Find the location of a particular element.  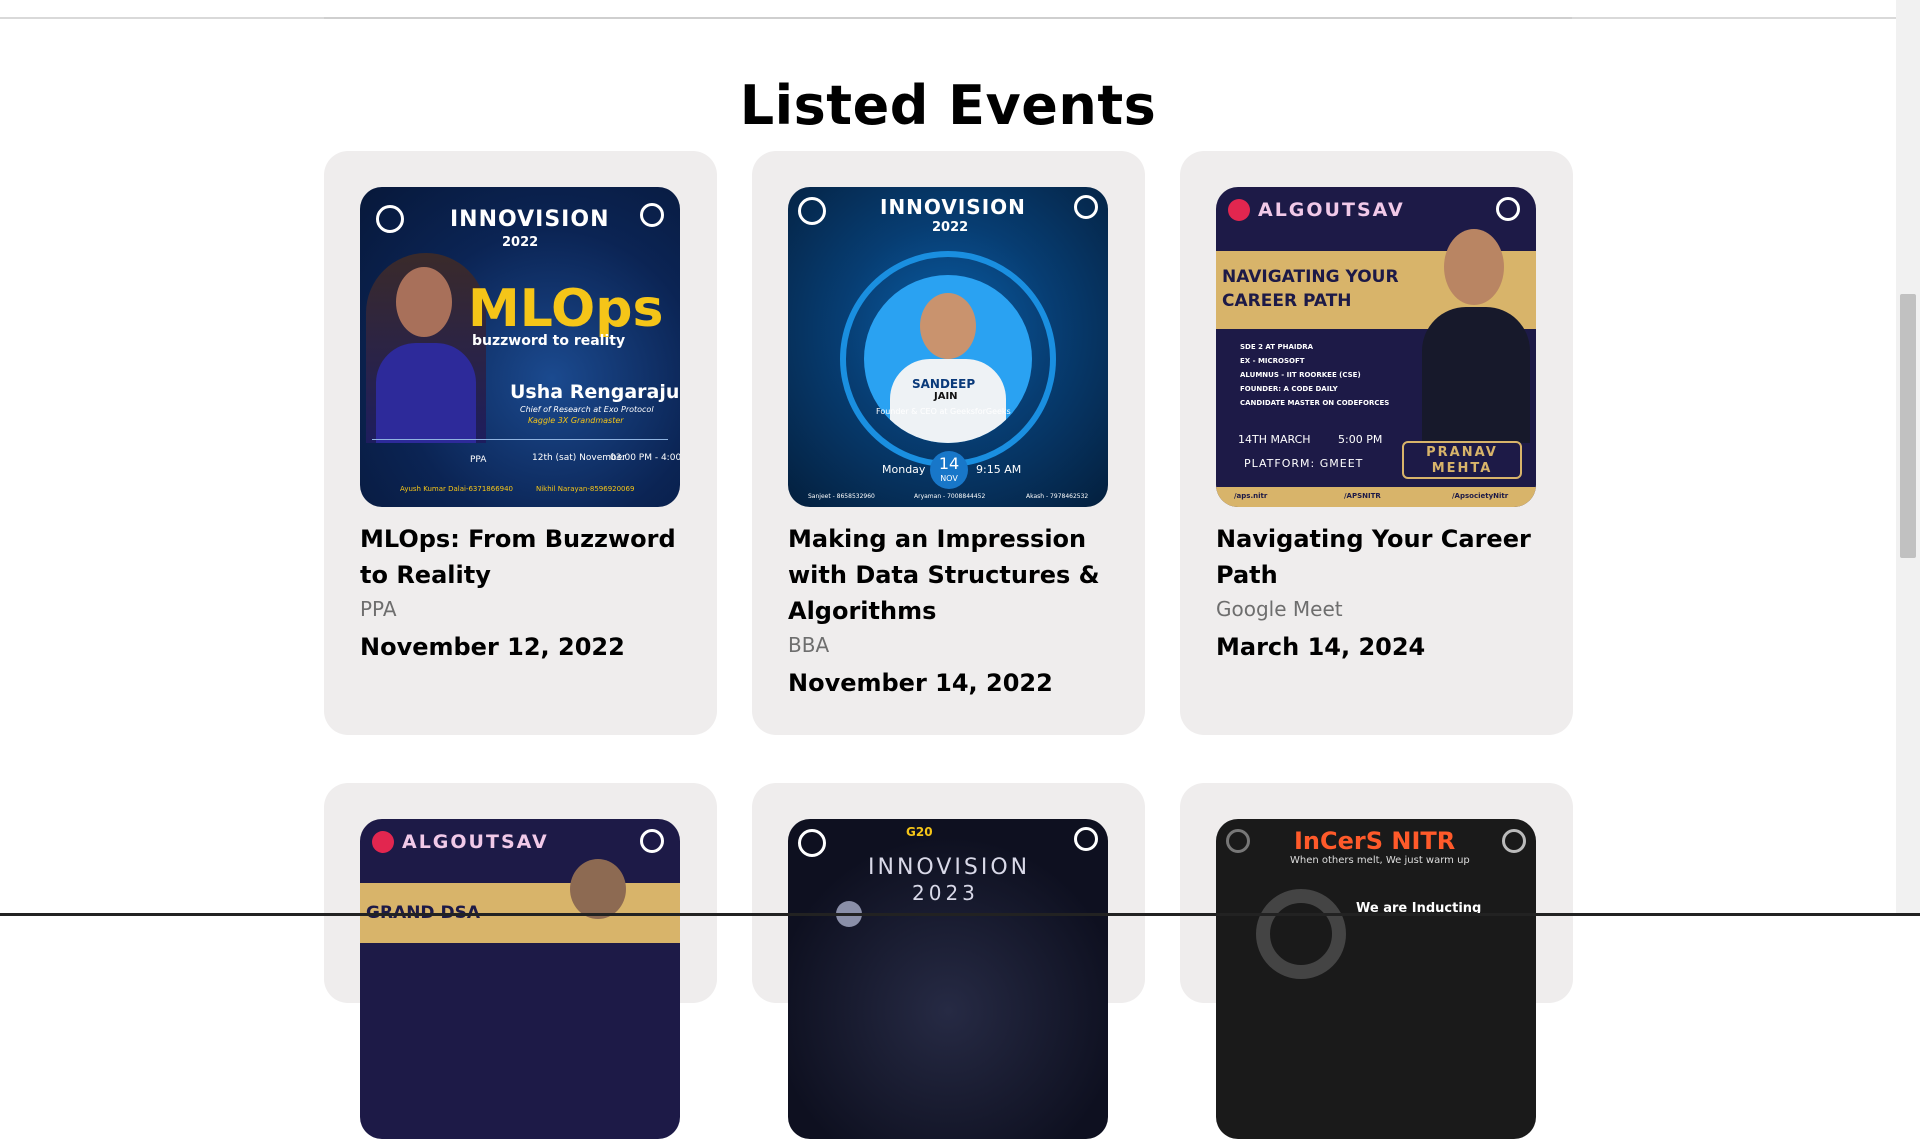

event-card: ALGOUTSAV GRAND DSA is located at coordinates (520, 961).